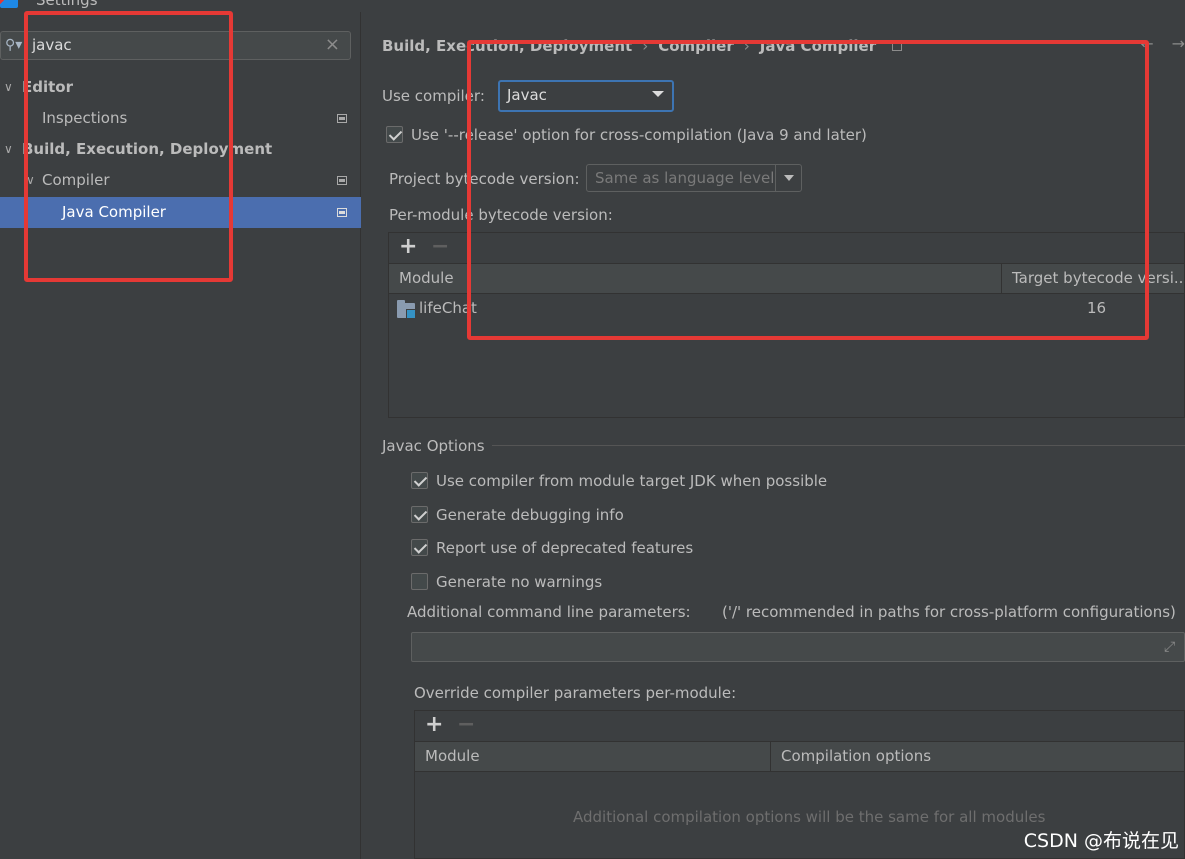  What do you see at coordinates (47, 87) in the screenshot?
I see `tree-item-label: Editor` at bounding box center [47, 87].